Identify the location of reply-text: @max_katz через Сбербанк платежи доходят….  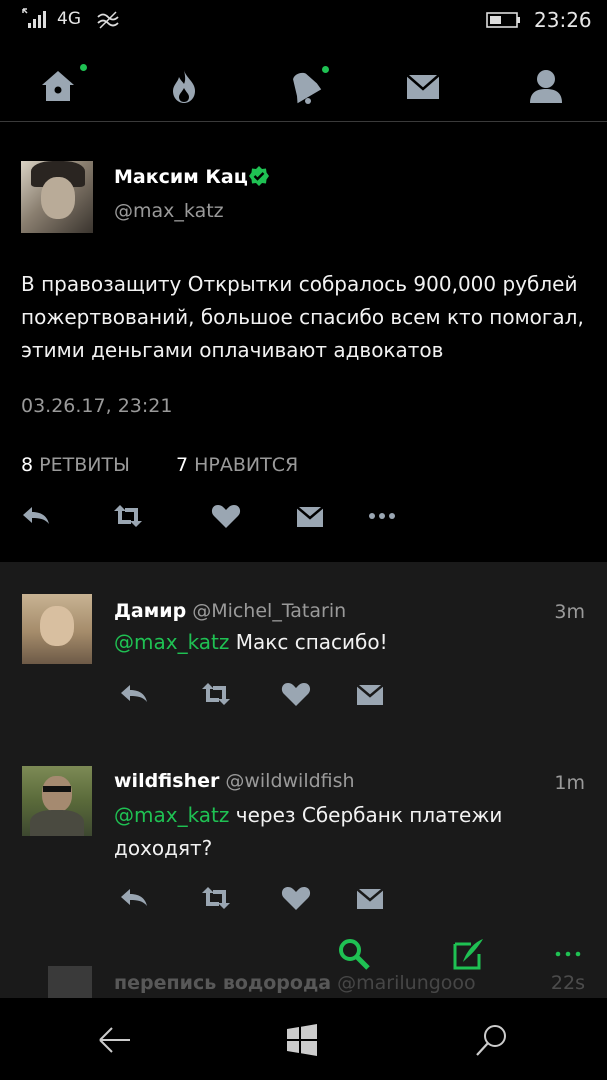
(308, 831).